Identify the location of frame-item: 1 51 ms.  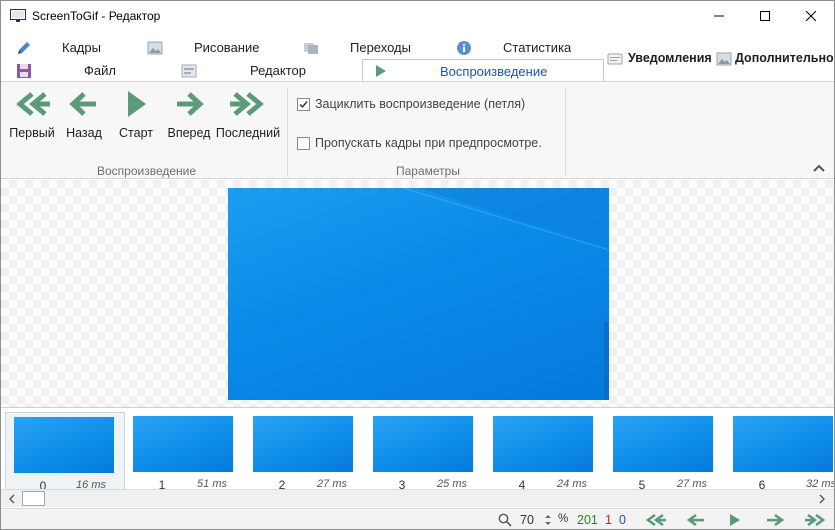
(185, 450).